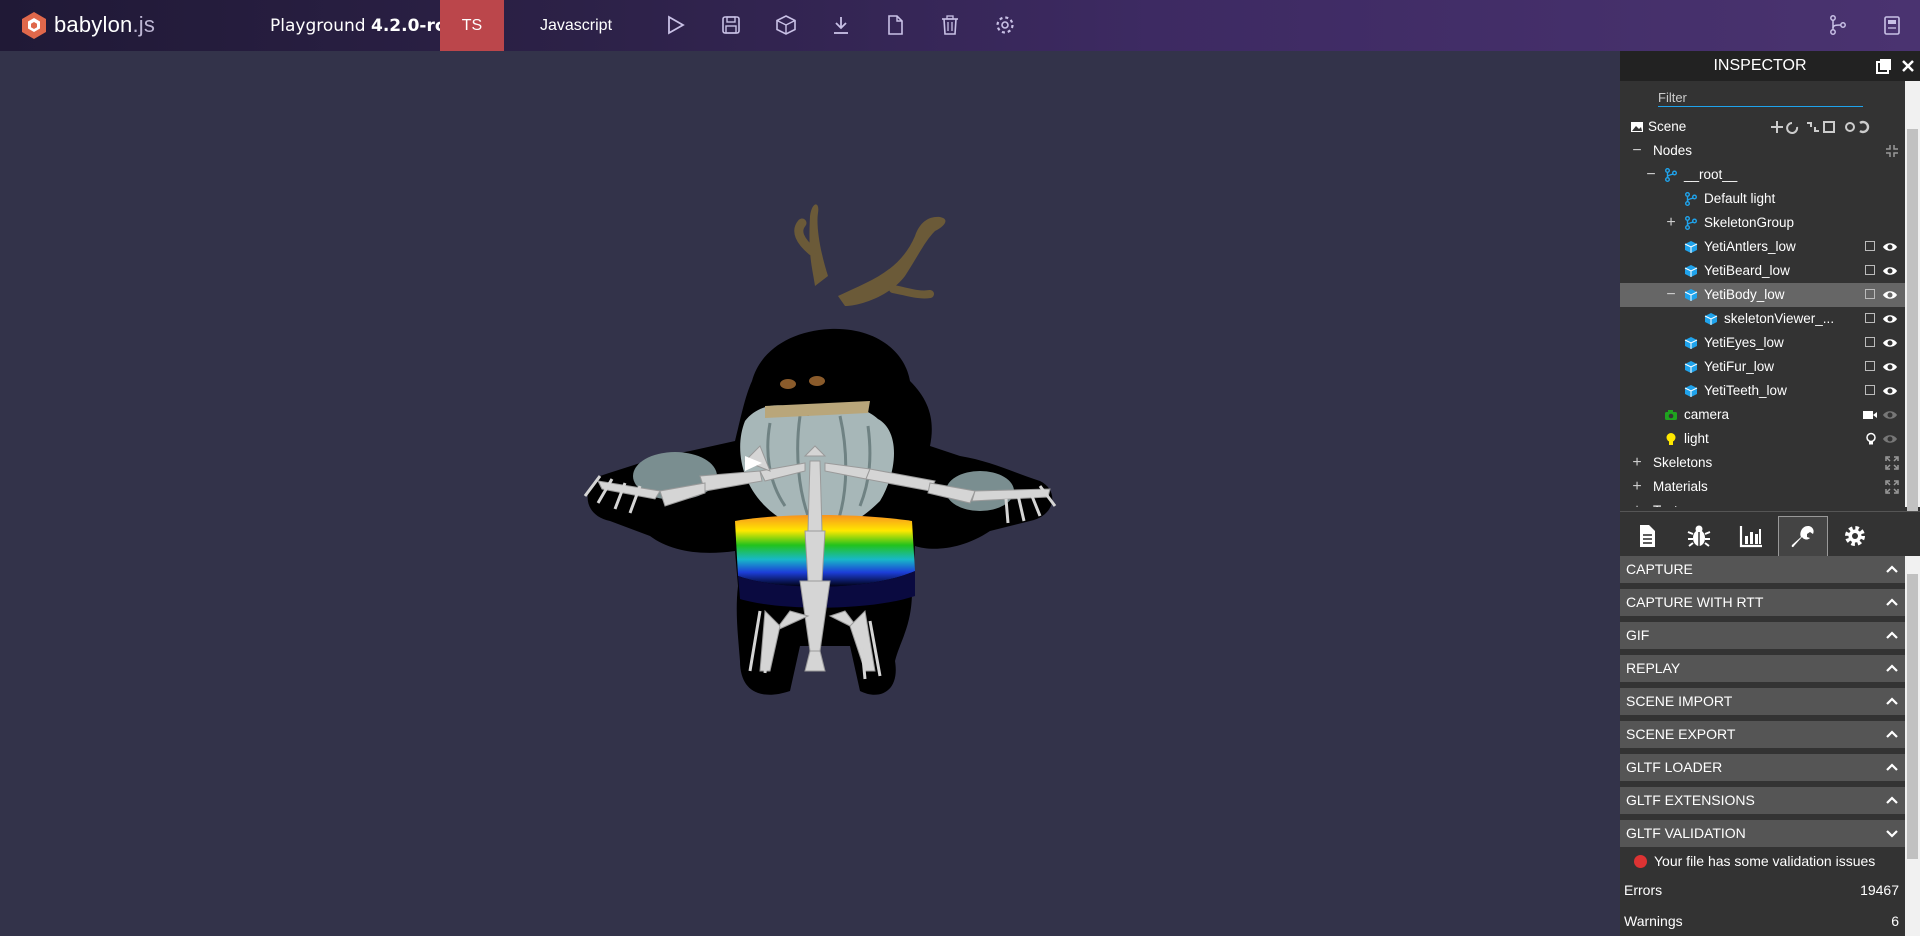 The height and width of the screenshot is (936, 1920). I want to click on tools-scrollbar-thumb, so click(1912, 716).